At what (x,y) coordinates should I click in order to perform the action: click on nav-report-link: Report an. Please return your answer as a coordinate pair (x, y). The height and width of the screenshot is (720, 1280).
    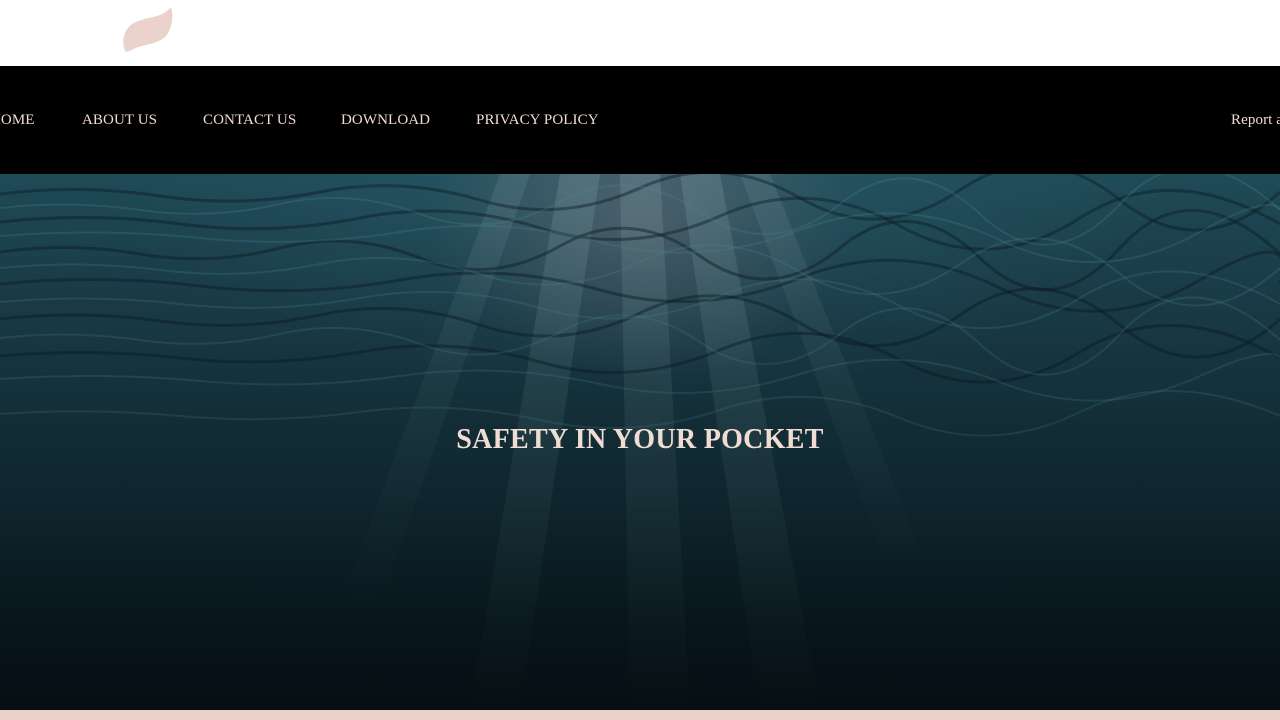
    Looking at the image, I should click on (1255, 120).